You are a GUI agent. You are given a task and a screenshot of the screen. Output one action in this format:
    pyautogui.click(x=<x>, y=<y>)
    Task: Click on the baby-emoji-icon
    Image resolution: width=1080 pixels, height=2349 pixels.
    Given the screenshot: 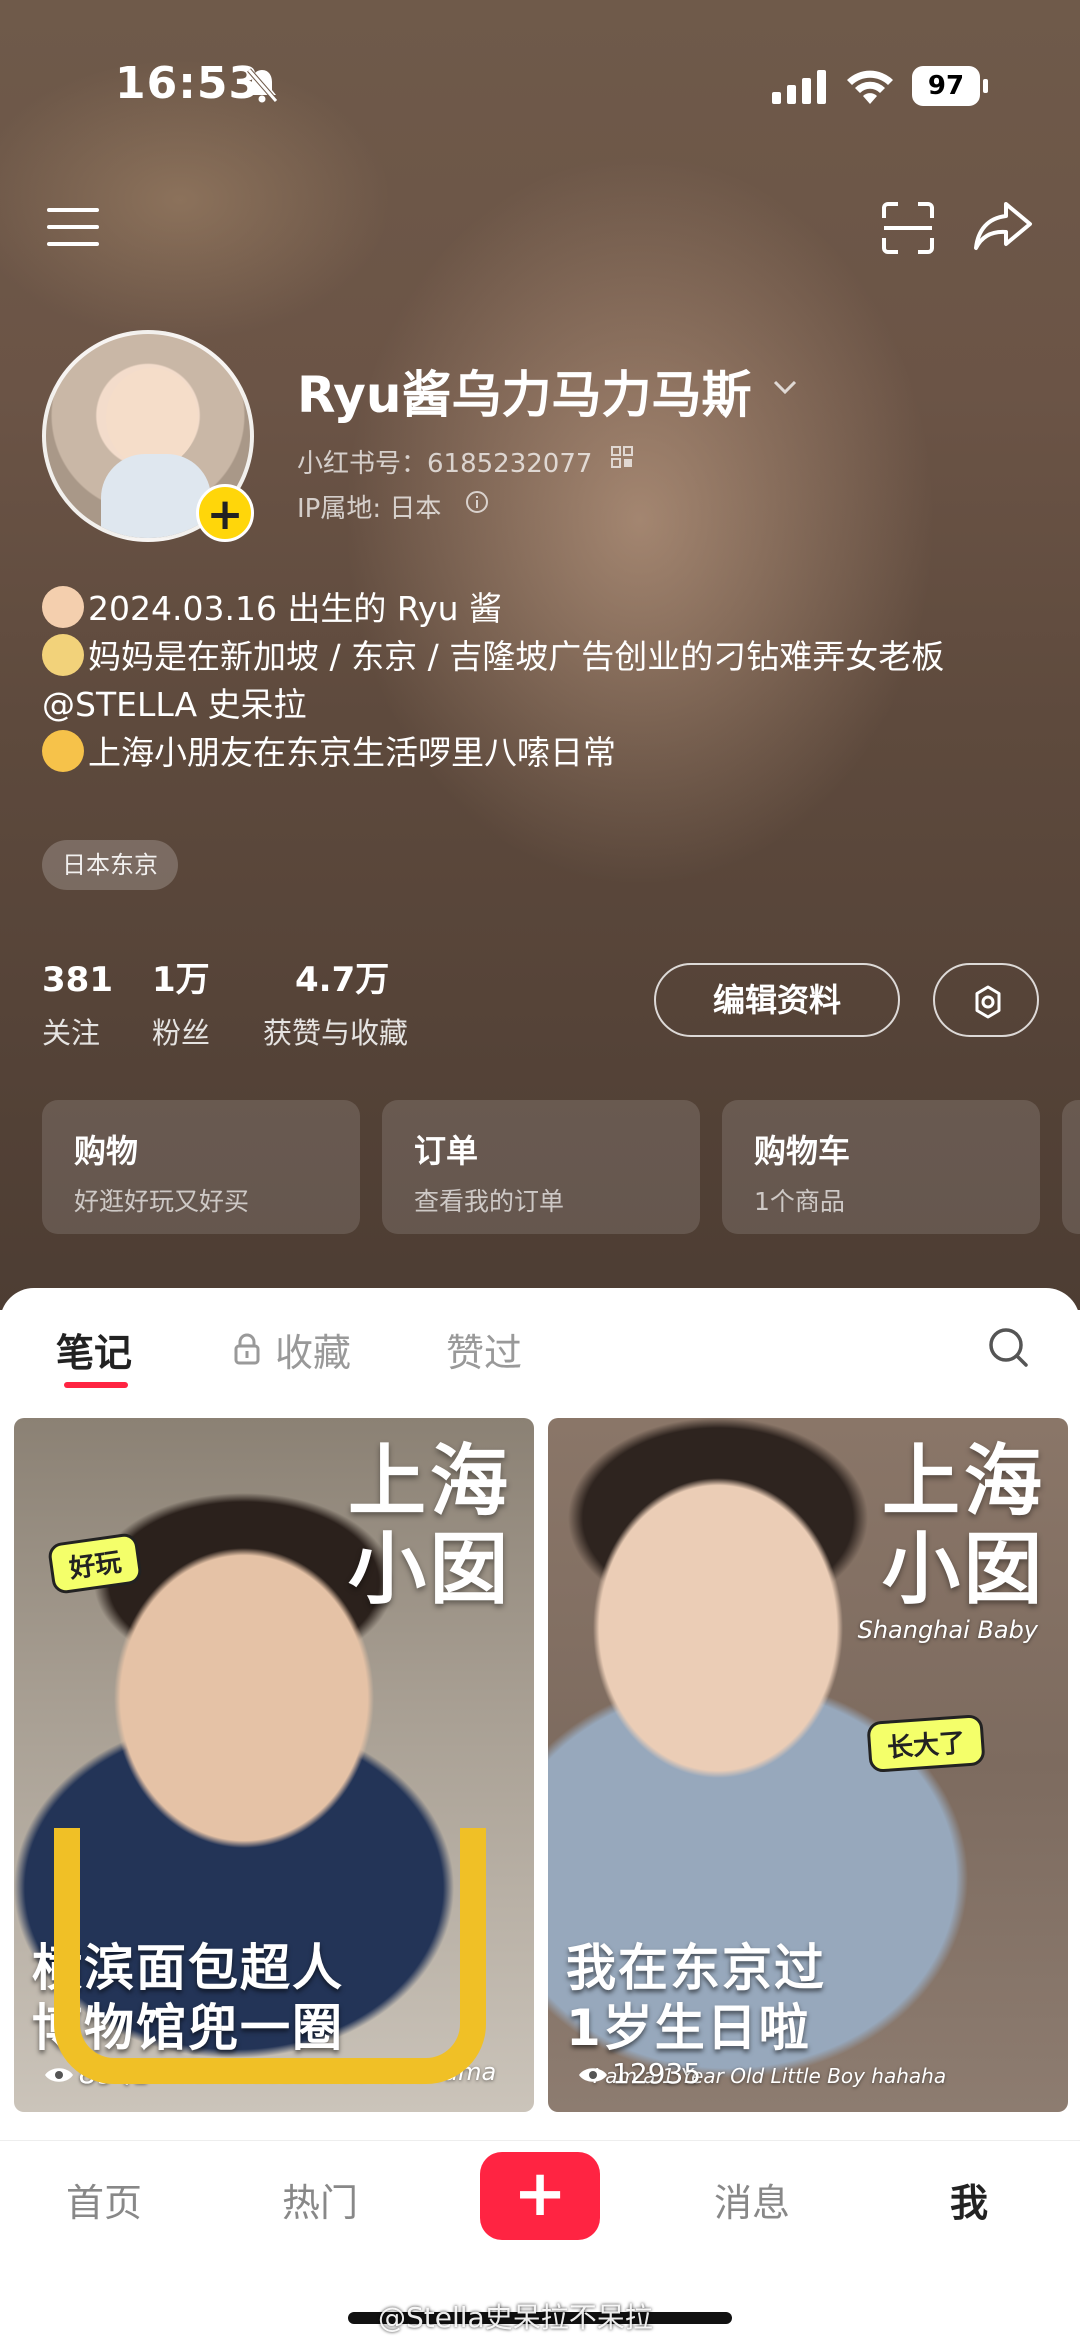 What is the action you would take?
    pyautogui.click(x=63, y=607)
    